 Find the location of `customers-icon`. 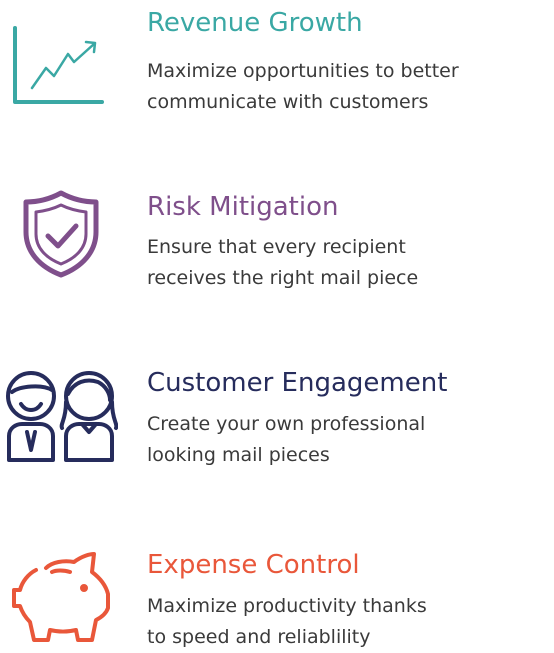

customers-icon is located at coordinates (60, 412).